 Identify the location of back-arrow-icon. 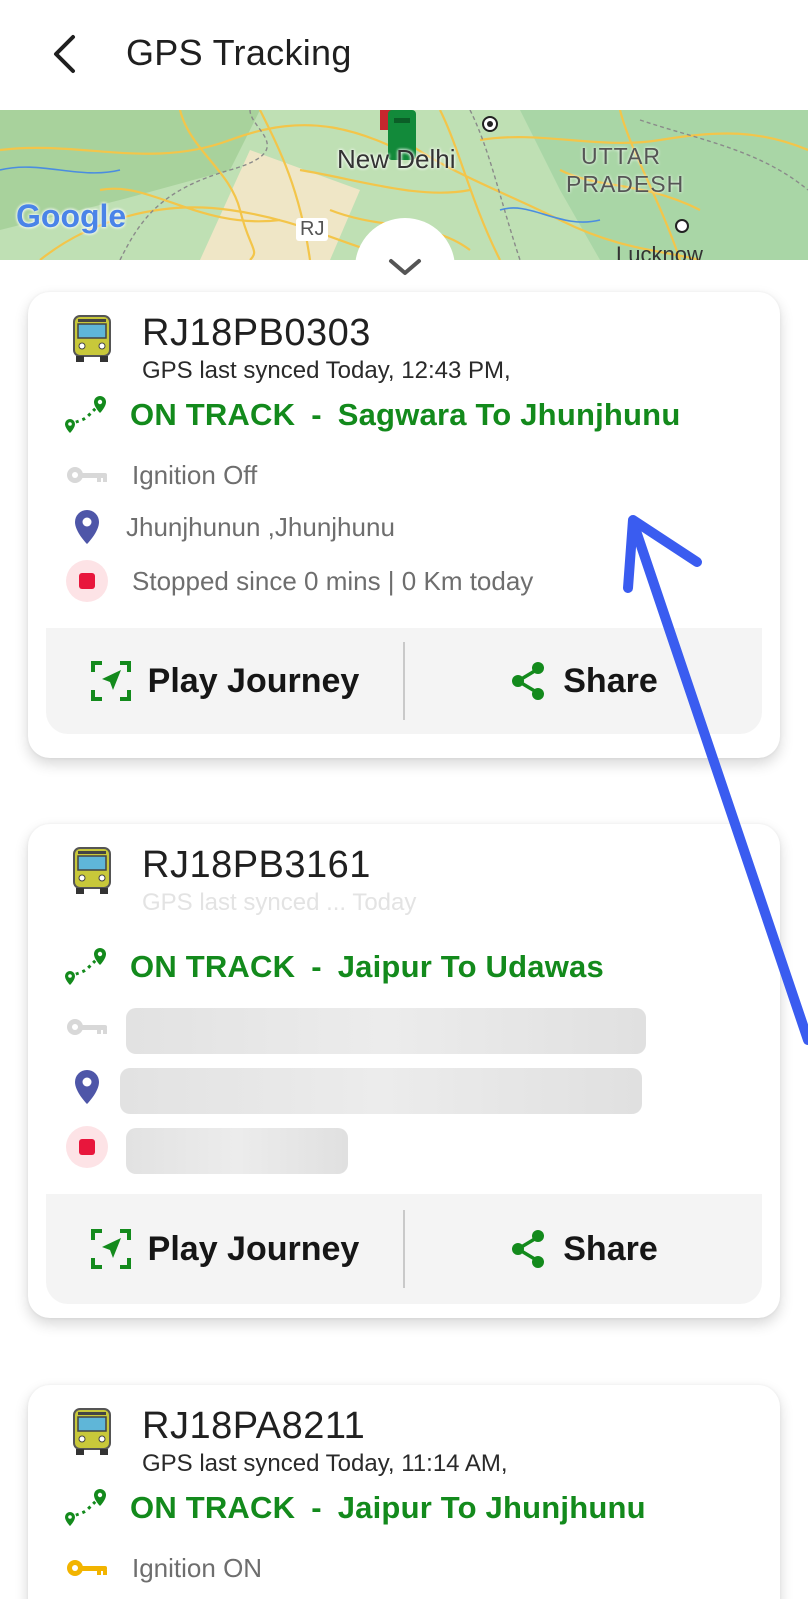
(64, 54).